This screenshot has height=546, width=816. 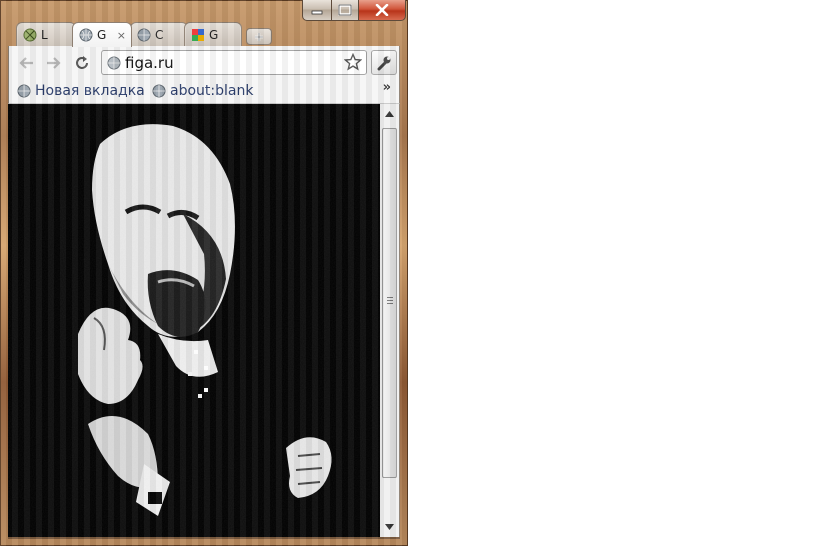 I want to click on minimize-icon, so click(x=317, y=12).